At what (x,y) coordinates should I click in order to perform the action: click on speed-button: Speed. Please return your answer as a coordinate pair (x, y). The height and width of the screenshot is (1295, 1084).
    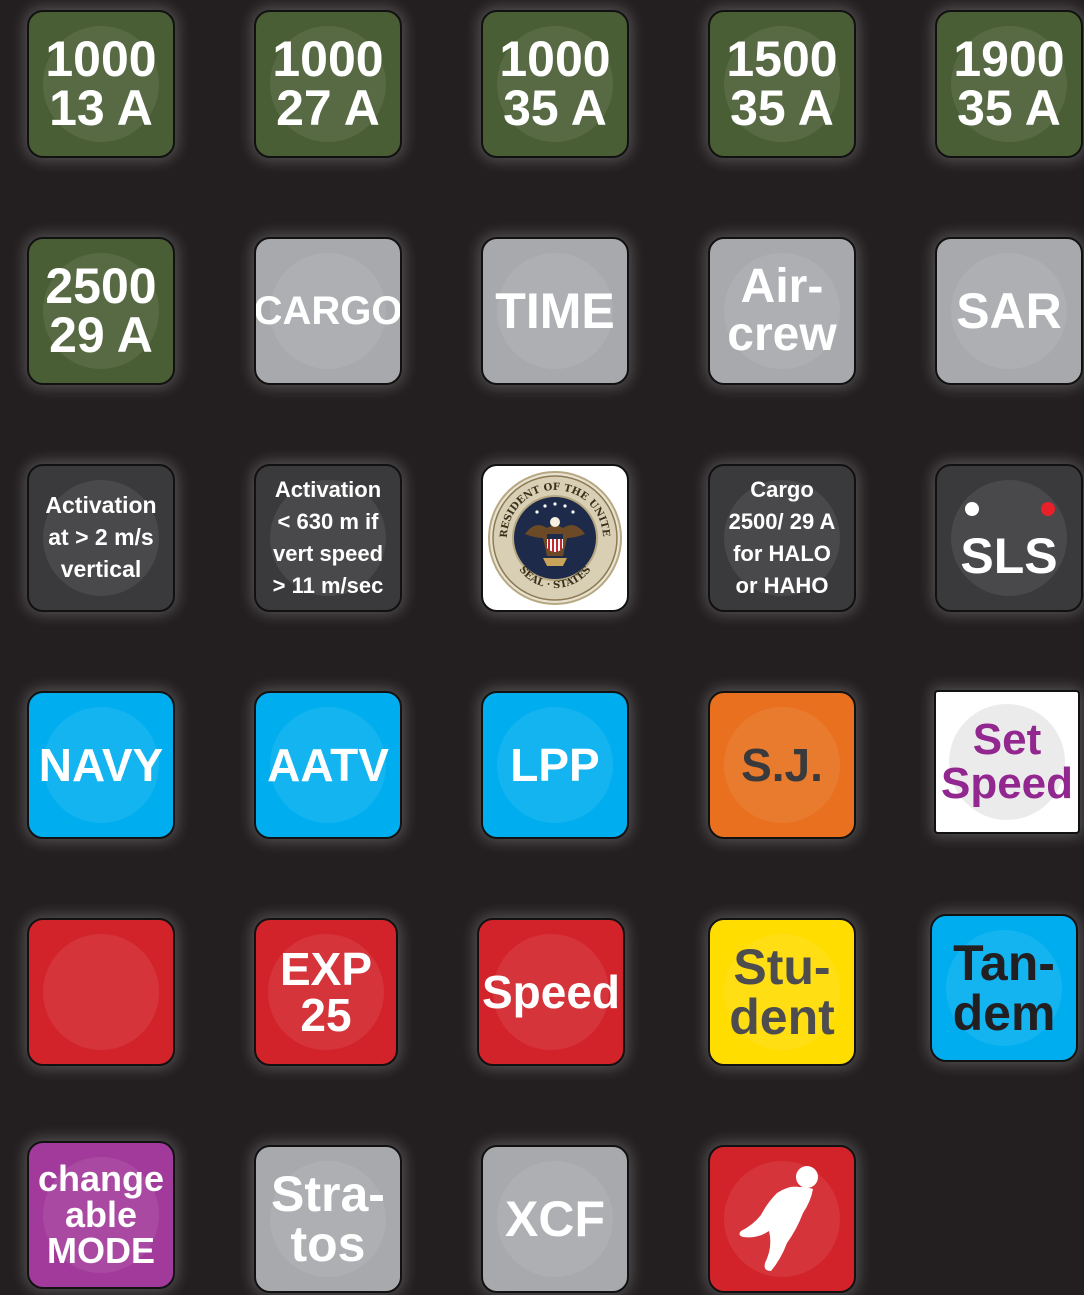
    Looking at the image, I should click on (551, 992).